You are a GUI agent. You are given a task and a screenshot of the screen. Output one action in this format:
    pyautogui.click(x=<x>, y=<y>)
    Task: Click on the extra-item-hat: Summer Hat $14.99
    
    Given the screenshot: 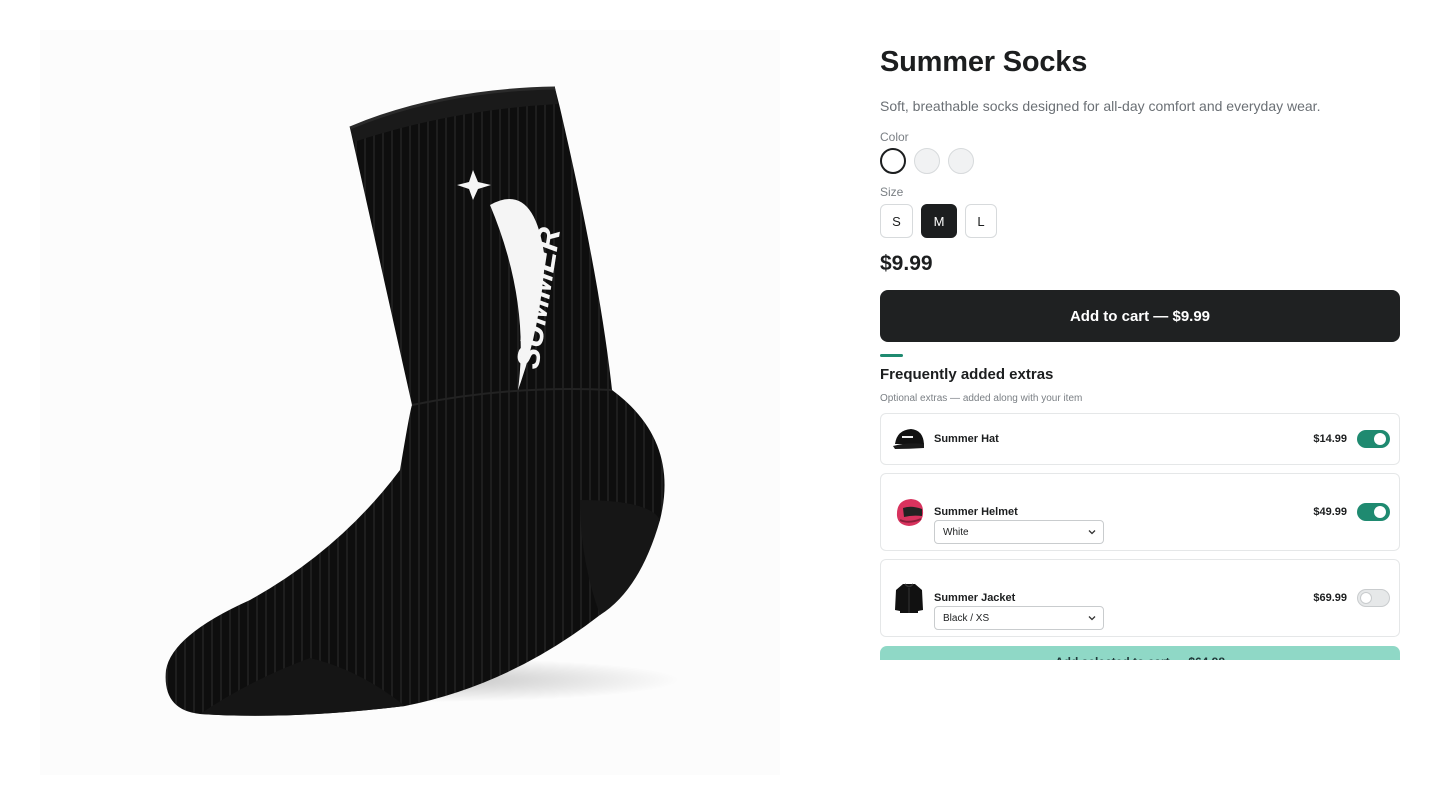 What is the action you would take?
    pyautogui.click(x=1140, y=439)
    